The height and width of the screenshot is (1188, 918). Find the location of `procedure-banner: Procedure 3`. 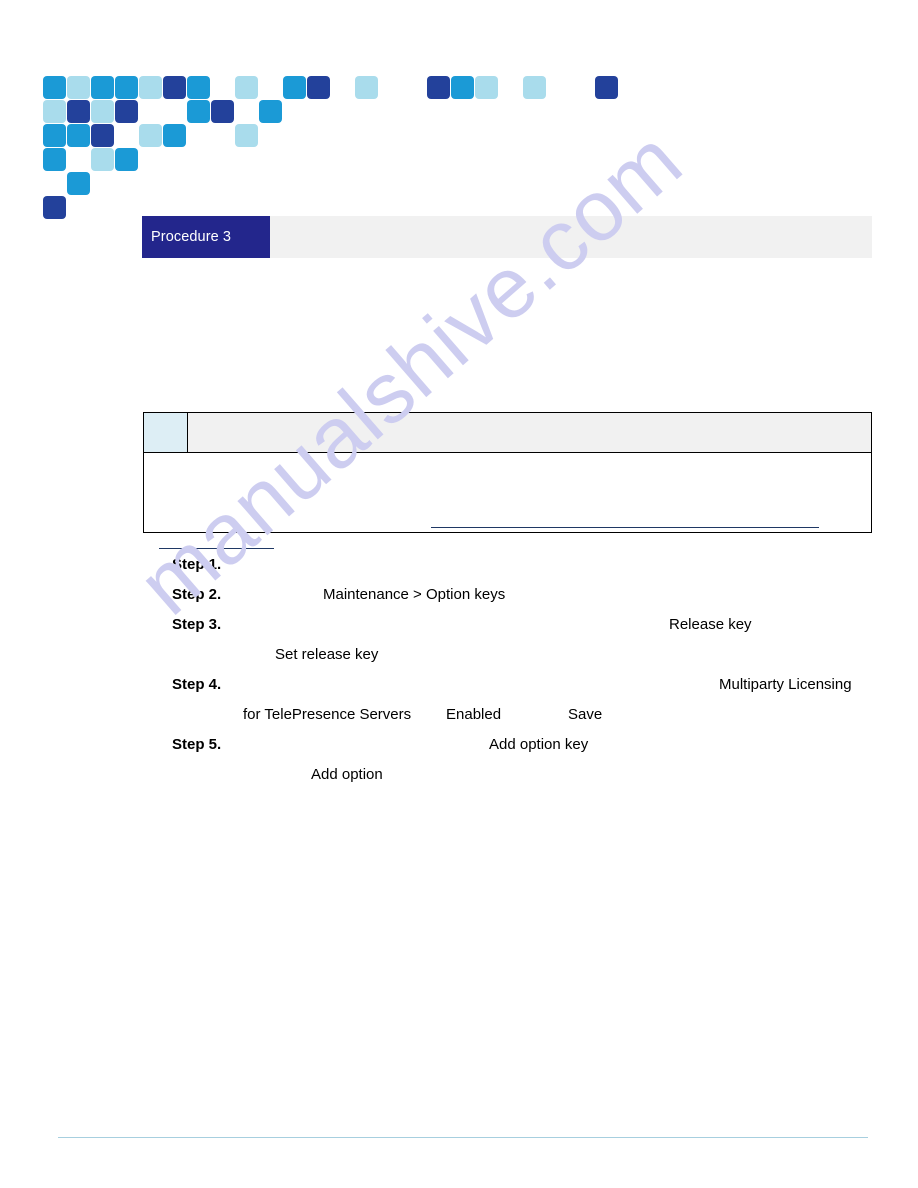

procedure-banner: Procedure 3 is located at coordinates (507, 237).